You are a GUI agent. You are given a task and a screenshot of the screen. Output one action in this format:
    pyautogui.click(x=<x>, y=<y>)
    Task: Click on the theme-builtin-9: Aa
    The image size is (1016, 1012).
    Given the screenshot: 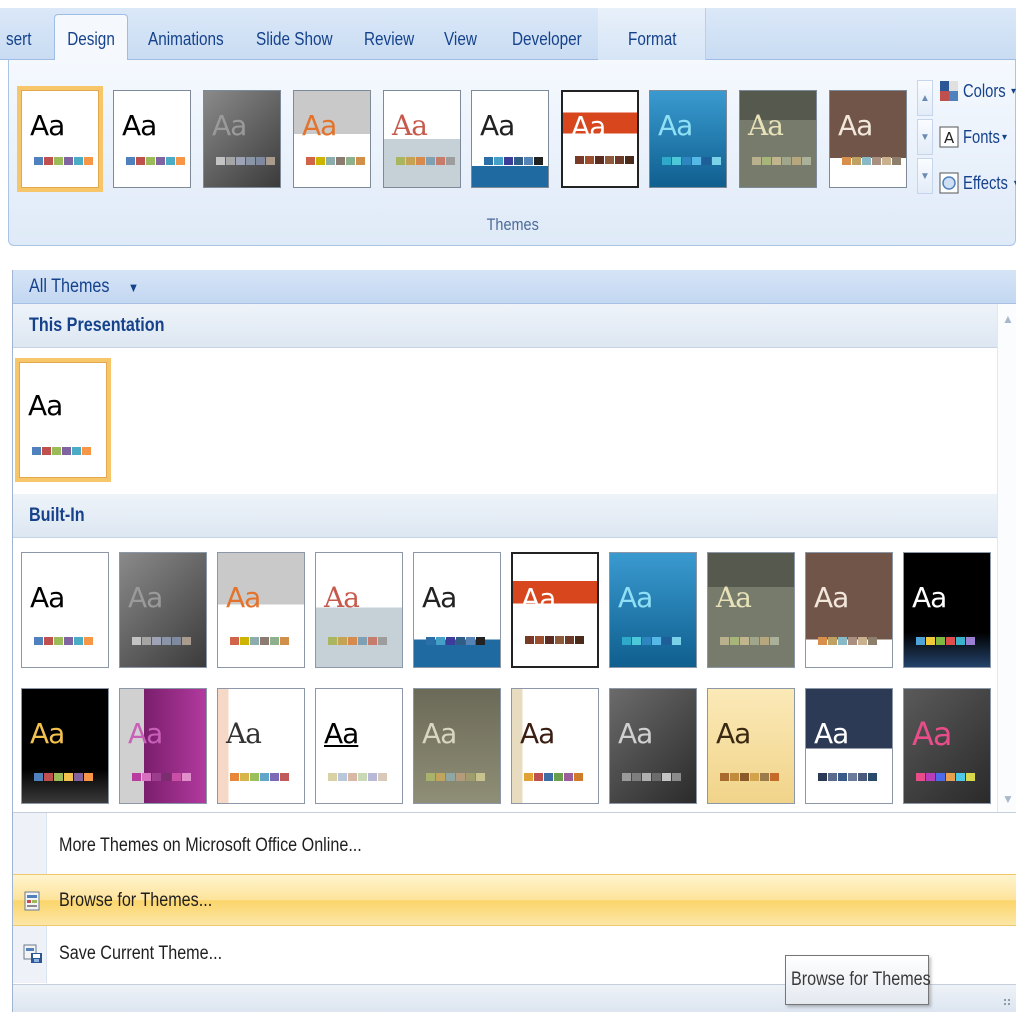 What is the action you would take?
    pyautogui.click(x=849, y=610)
    